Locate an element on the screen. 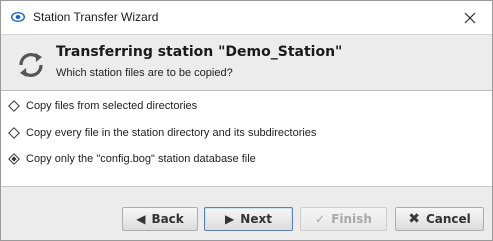 This screenshot has width=493, height=241. option-label: Copy files from selected directories is located at coordinates (112, 106).